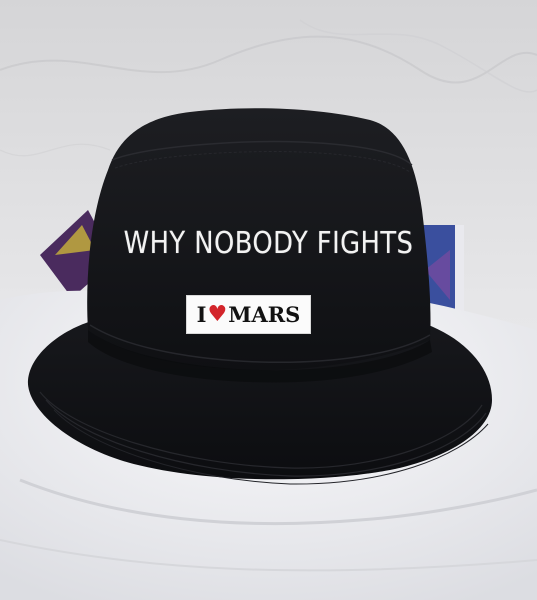 The image size is (537, 600). I want to click on mars-patch: I ♥ MARS, so click(248, 314).